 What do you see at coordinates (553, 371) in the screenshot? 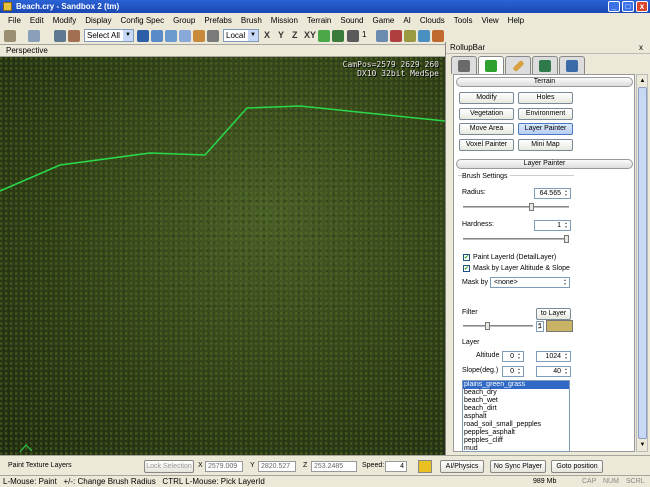
I see `slope-max-input: 40` at bounding box center [553, 371].